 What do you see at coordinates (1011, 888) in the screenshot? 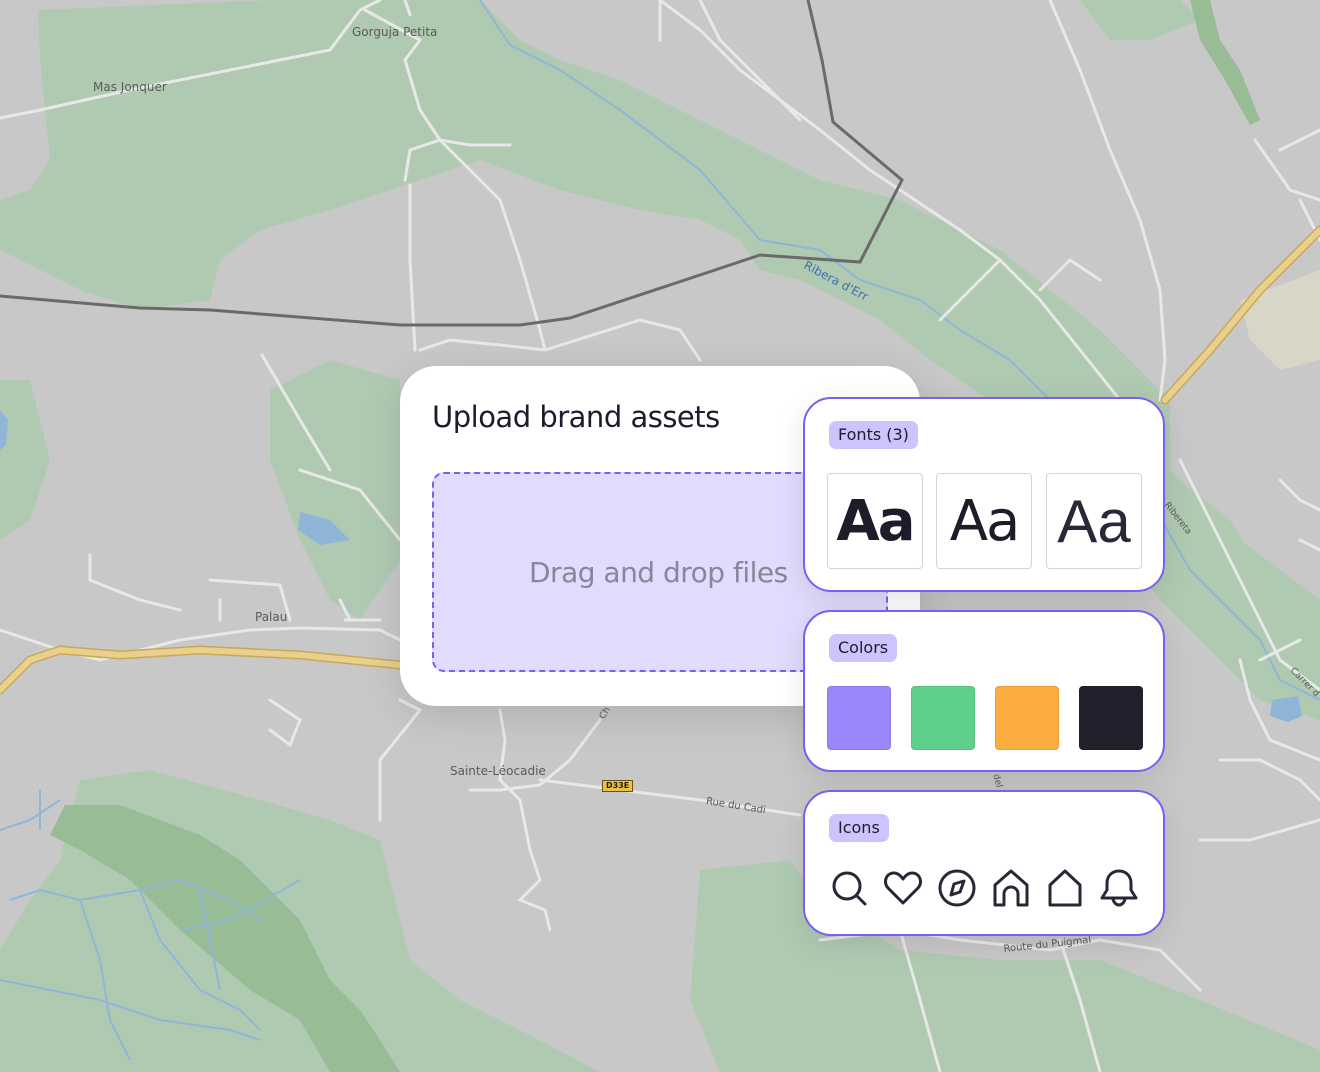
I see `home-icon` at bounding box center [1011, 888].